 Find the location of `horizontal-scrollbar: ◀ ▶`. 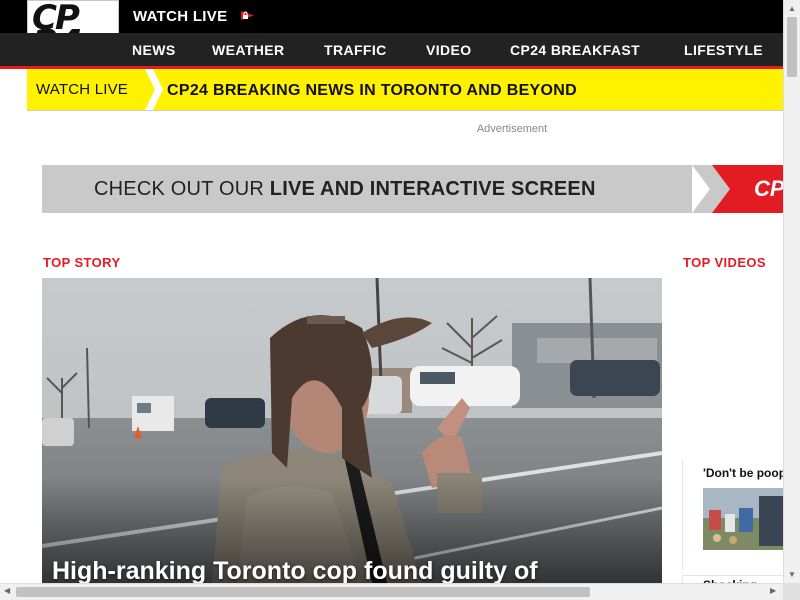

horizontal-scrollbar: ◀ ▶ is located at coordinates (391, 591).